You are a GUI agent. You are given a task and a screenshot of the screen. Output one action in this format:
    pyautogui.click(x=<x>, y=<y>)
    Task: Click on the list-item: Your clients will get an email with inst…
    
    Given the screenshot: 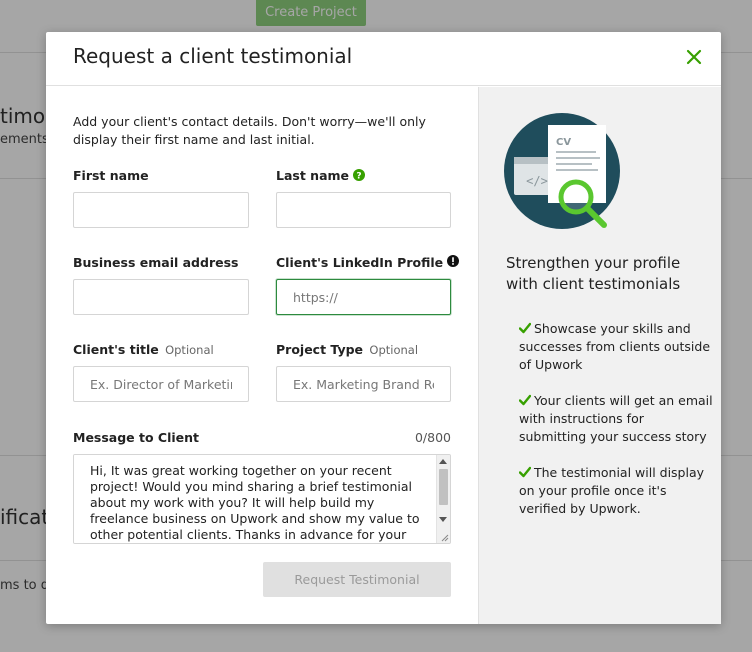 What is the action you would take?
    pyautogui.click(x=616, y=419)
    